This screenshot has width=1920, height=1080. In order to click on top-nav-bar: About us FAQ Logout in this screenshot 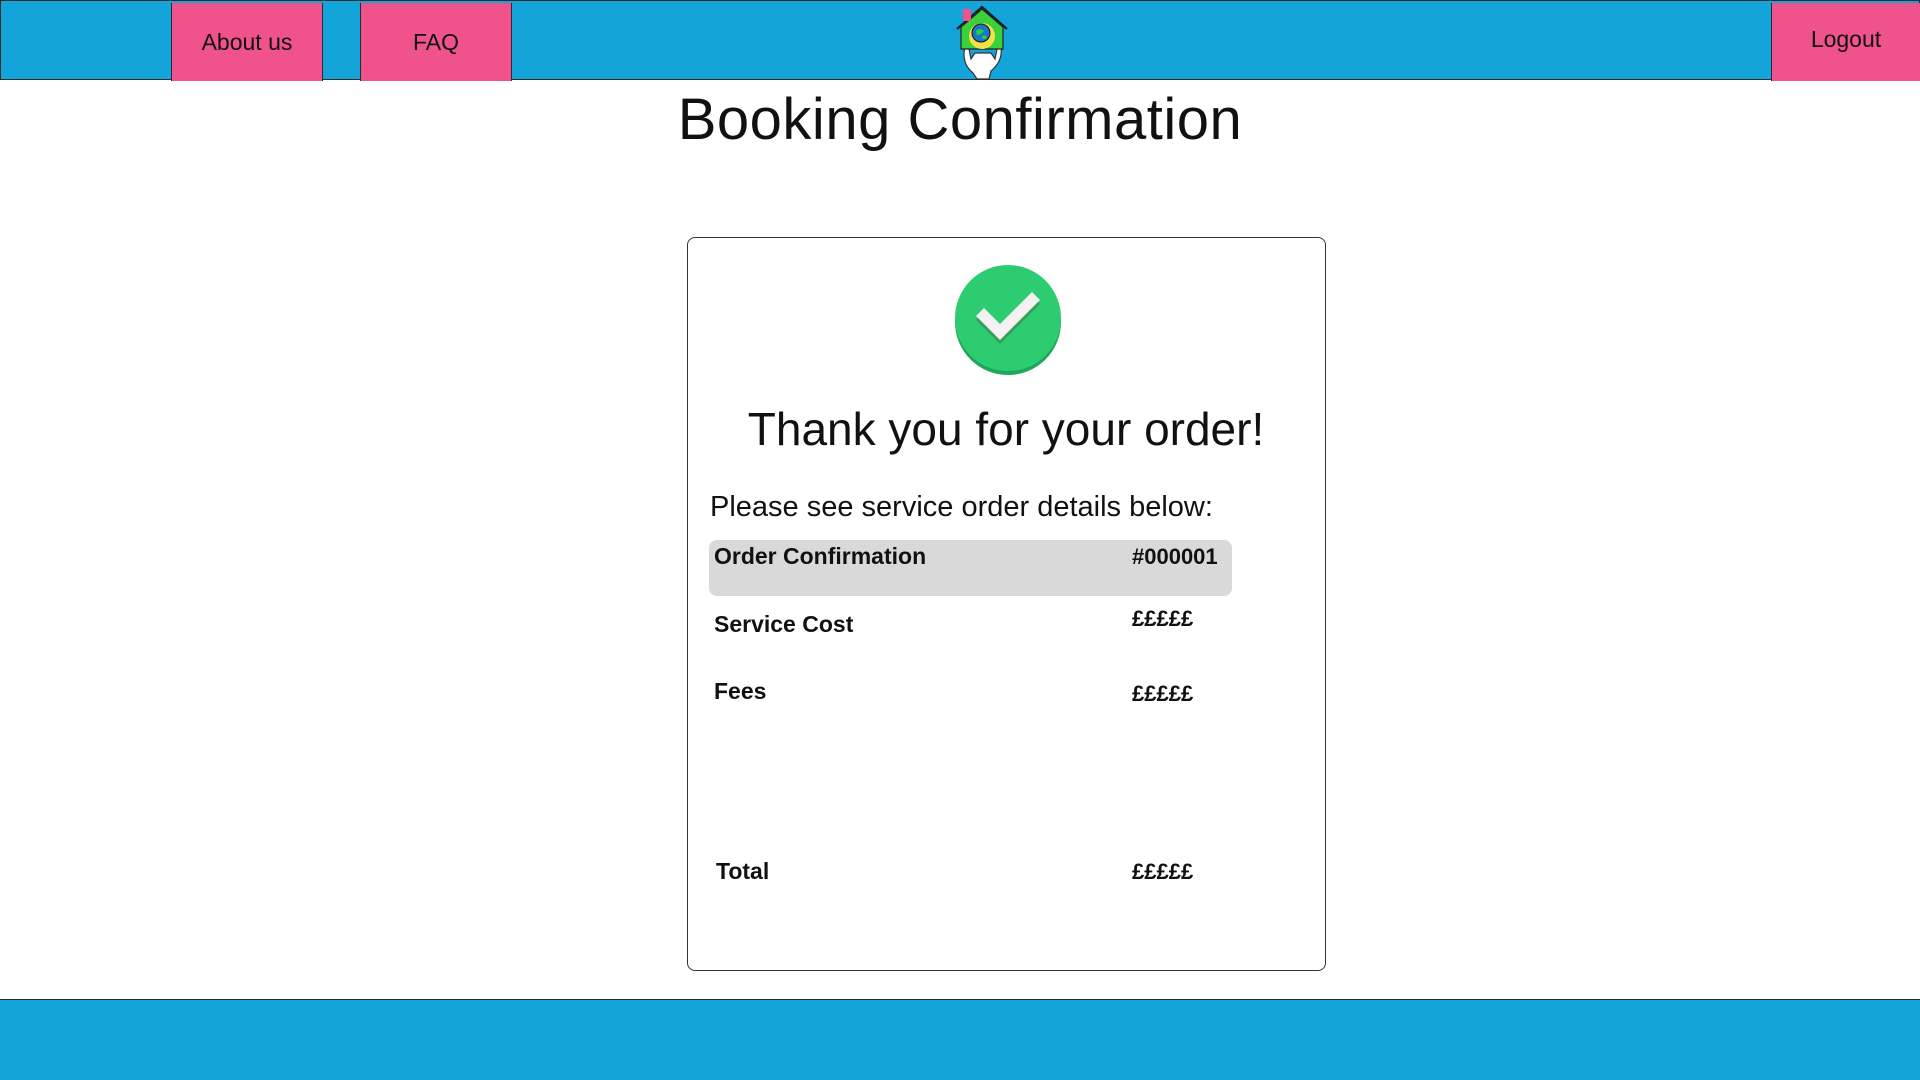, I will do `click(960, 40)`.